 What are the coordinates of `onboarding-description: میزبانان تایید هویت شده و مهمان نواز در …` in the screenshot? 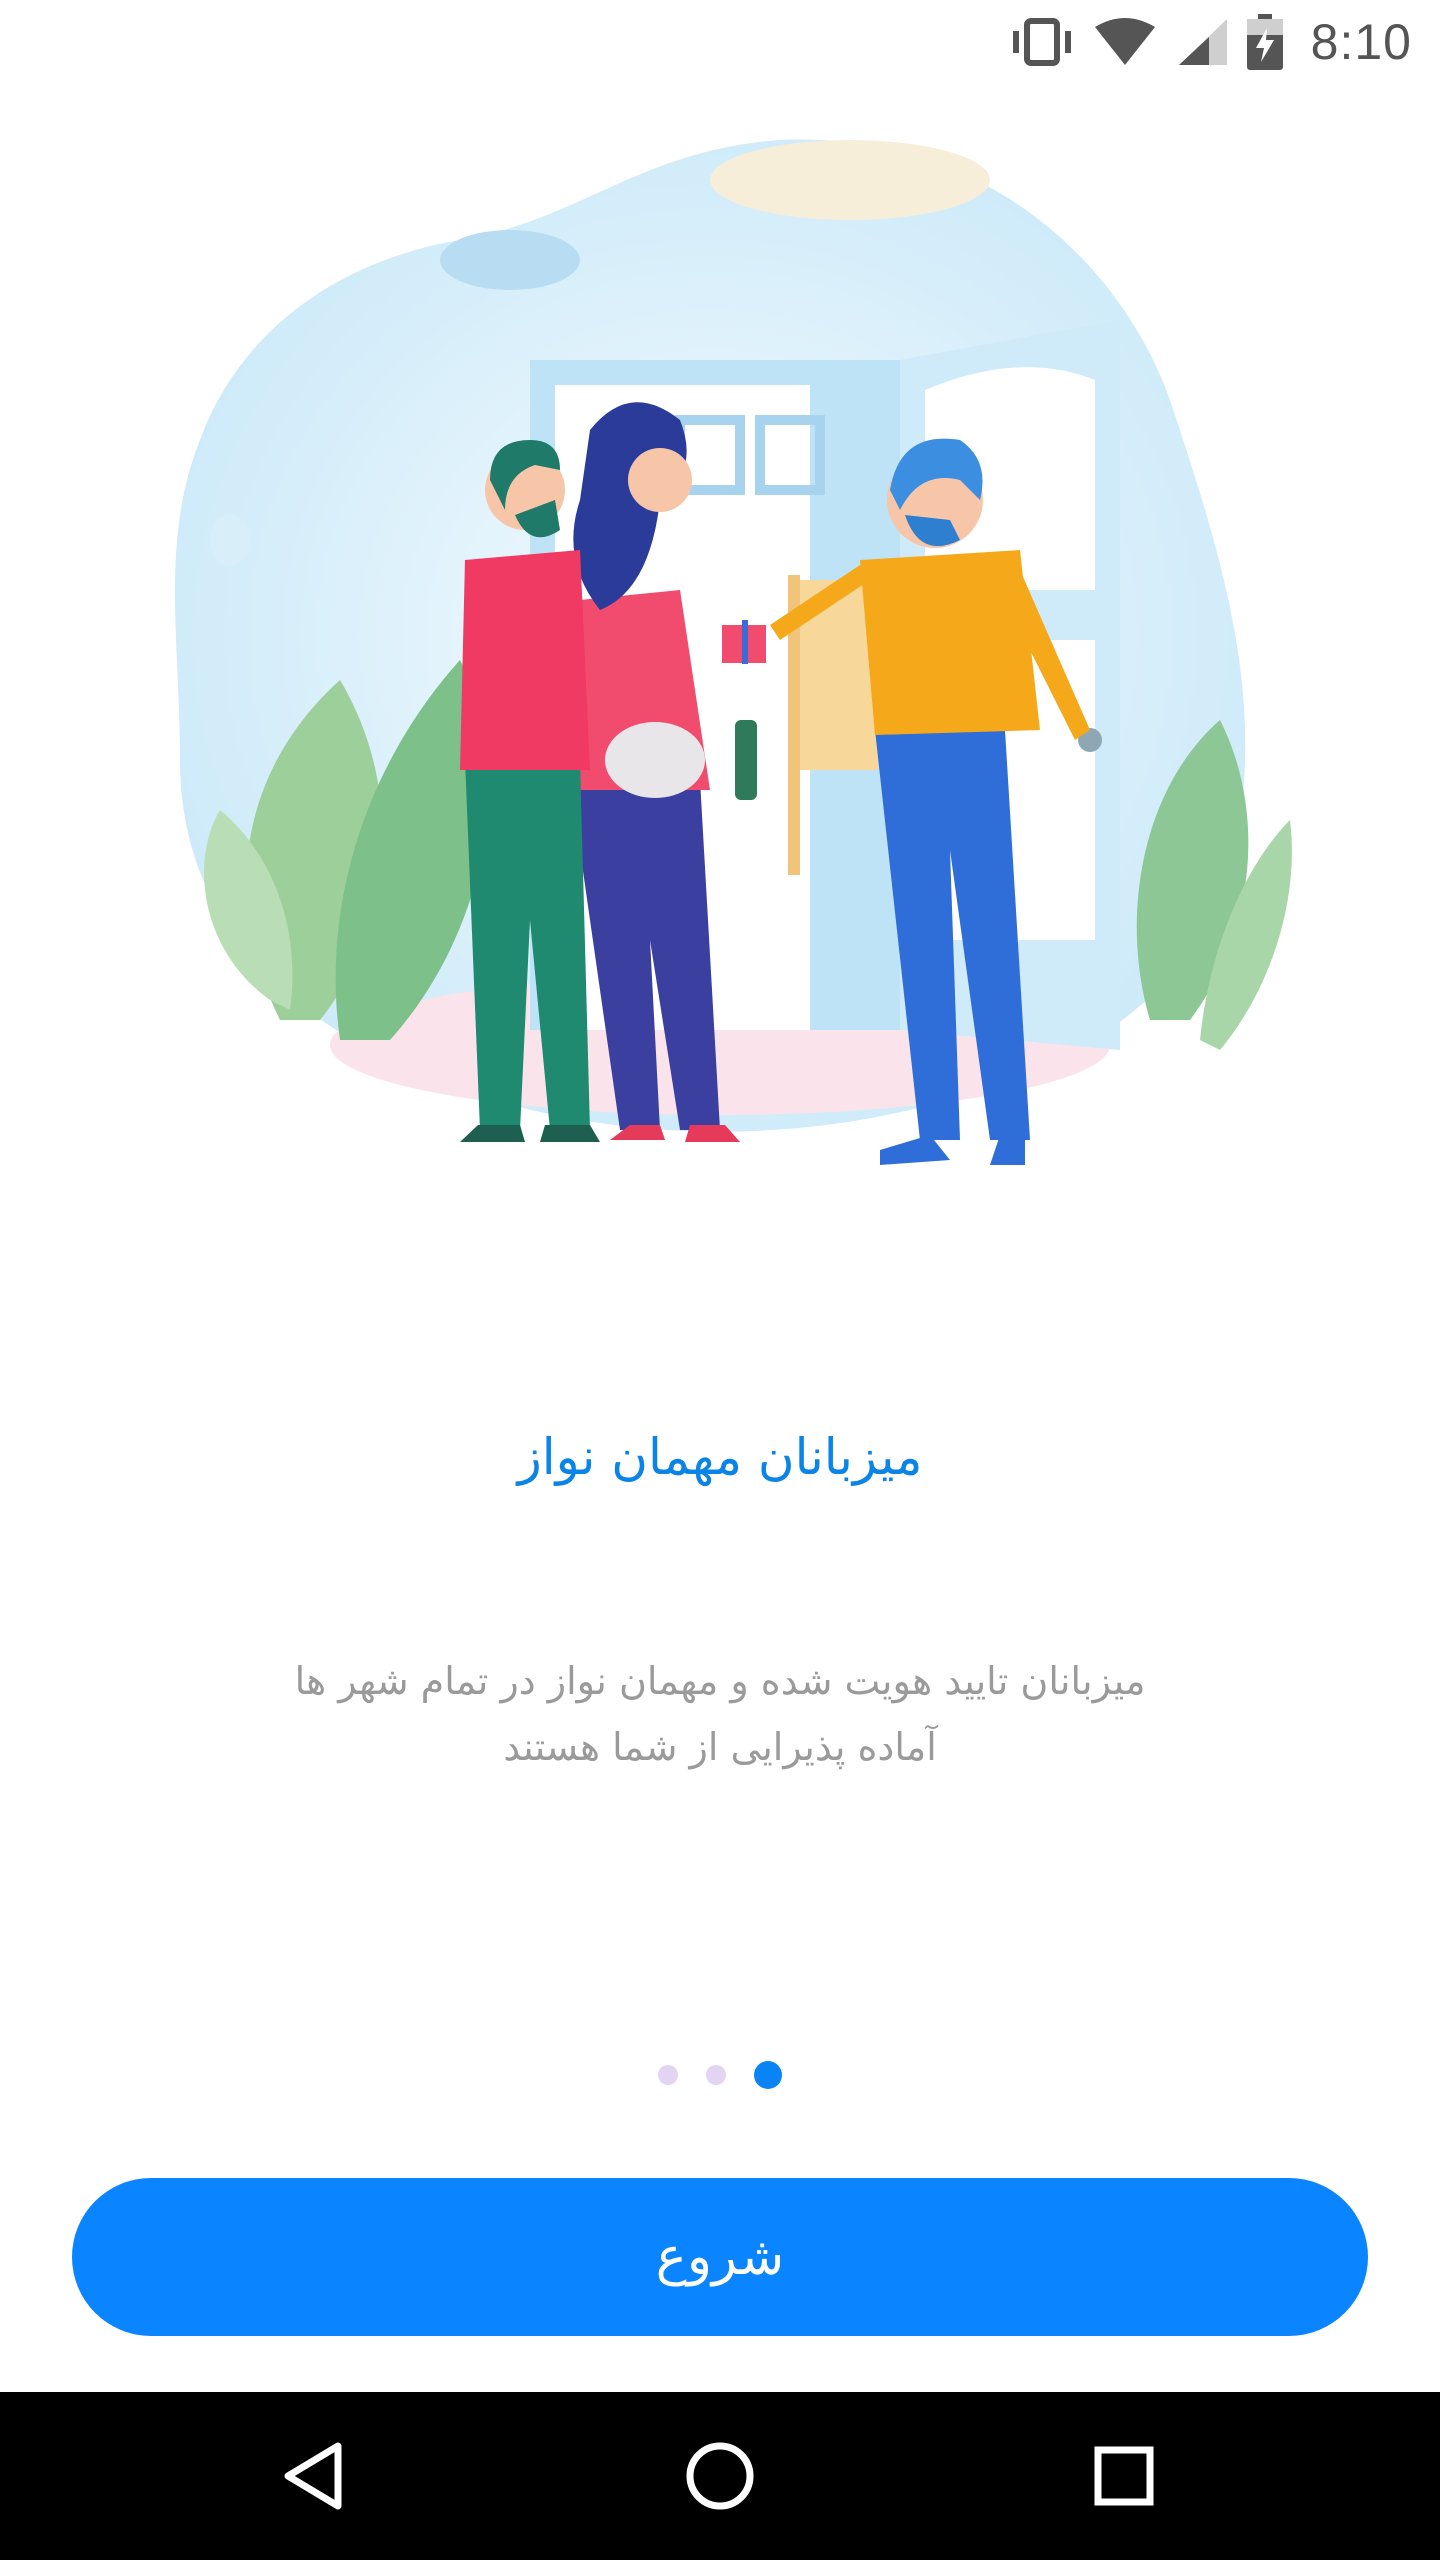 It's located at (720, 1714).